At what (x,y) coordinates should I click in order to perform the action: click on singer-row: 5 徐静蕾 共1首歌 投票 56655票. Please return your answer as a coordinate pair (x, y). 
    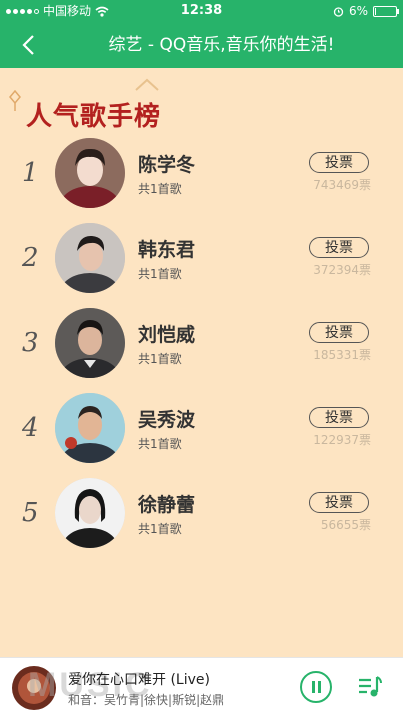
    Looking at the image, I should click on (201, 520).